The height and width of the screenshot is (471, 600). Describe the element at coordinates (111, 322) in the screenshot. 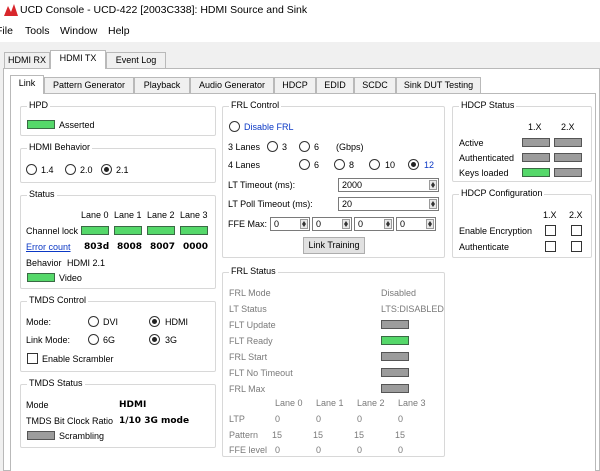

I see `tmds-mode-dvi-label: DVI` at that location.